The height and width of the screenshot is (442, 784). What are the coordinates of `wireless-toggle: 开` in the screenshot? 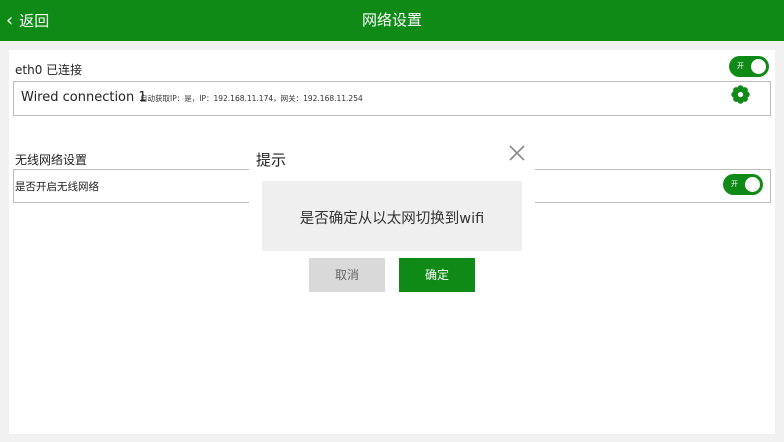 It's located at (743, 184).